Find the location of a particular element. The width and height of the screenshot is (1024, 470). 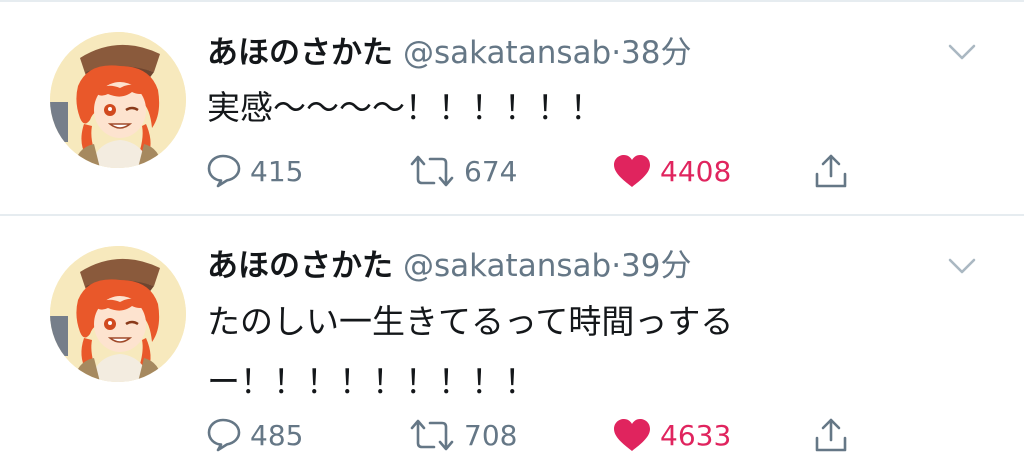

reply-button: 485 is located at coordinates (254, 435).